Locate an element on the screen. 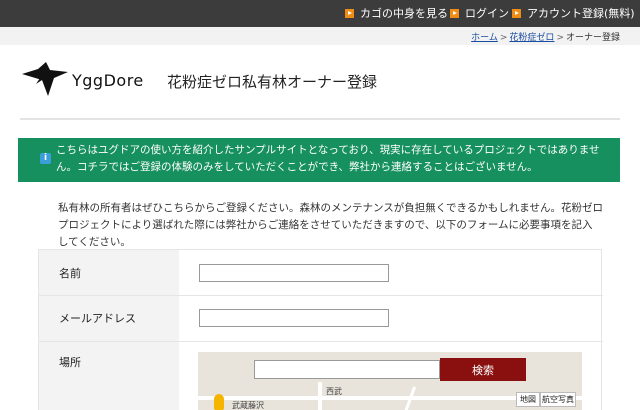  page-title: 花粉症ゼロ私有林オーナー登録 is located at coordinates (272, 82).